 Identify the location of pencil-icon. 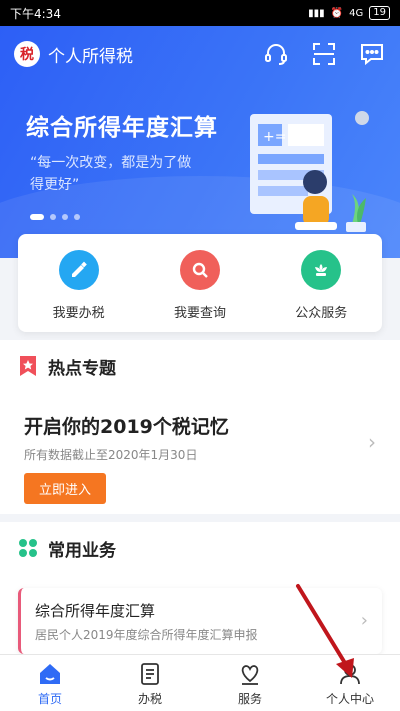
(78, 269).